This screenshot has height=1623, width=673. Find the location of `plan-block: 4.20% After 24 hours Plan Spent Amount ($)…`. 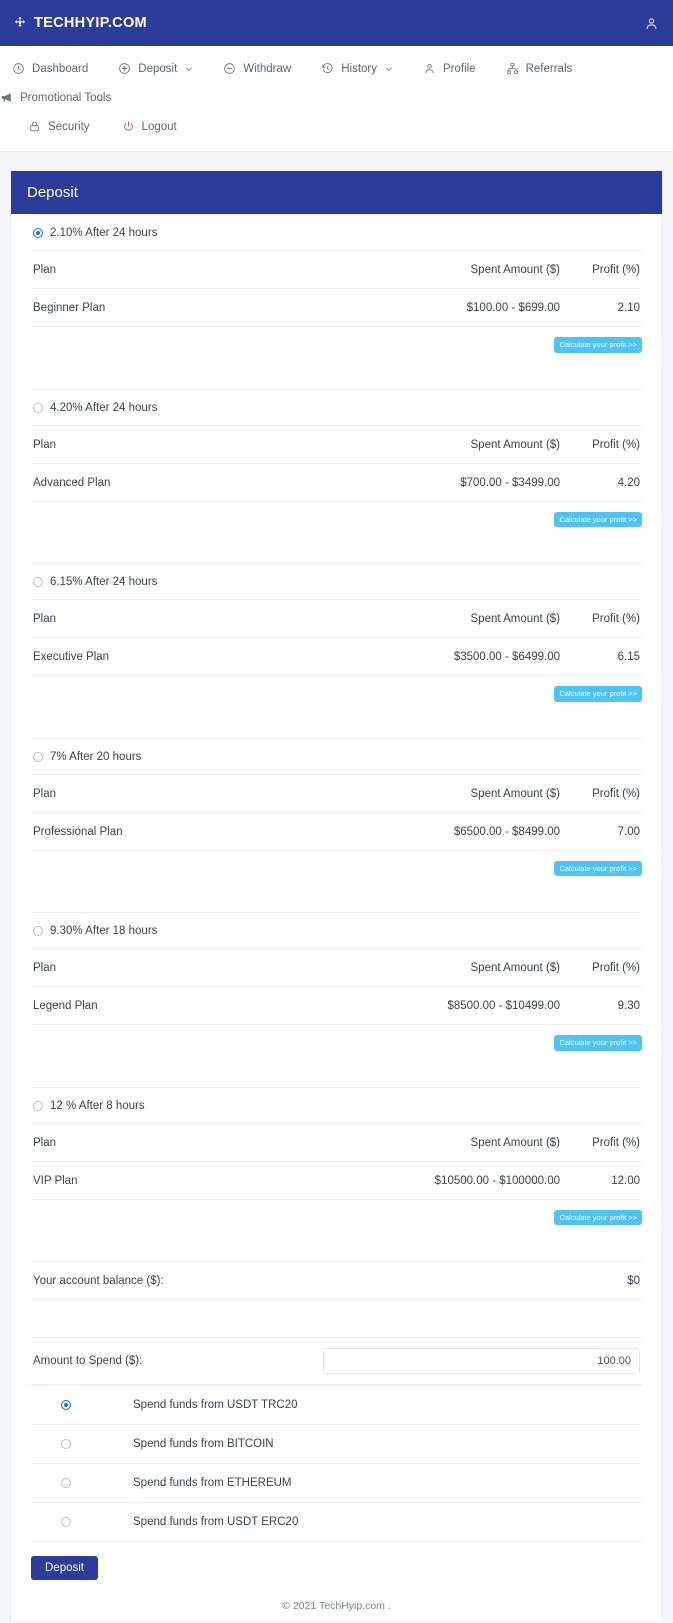

plan-block: 4.20% After 24 hours Plan Spent Amount ($)… is located at coordinates (336, 477).